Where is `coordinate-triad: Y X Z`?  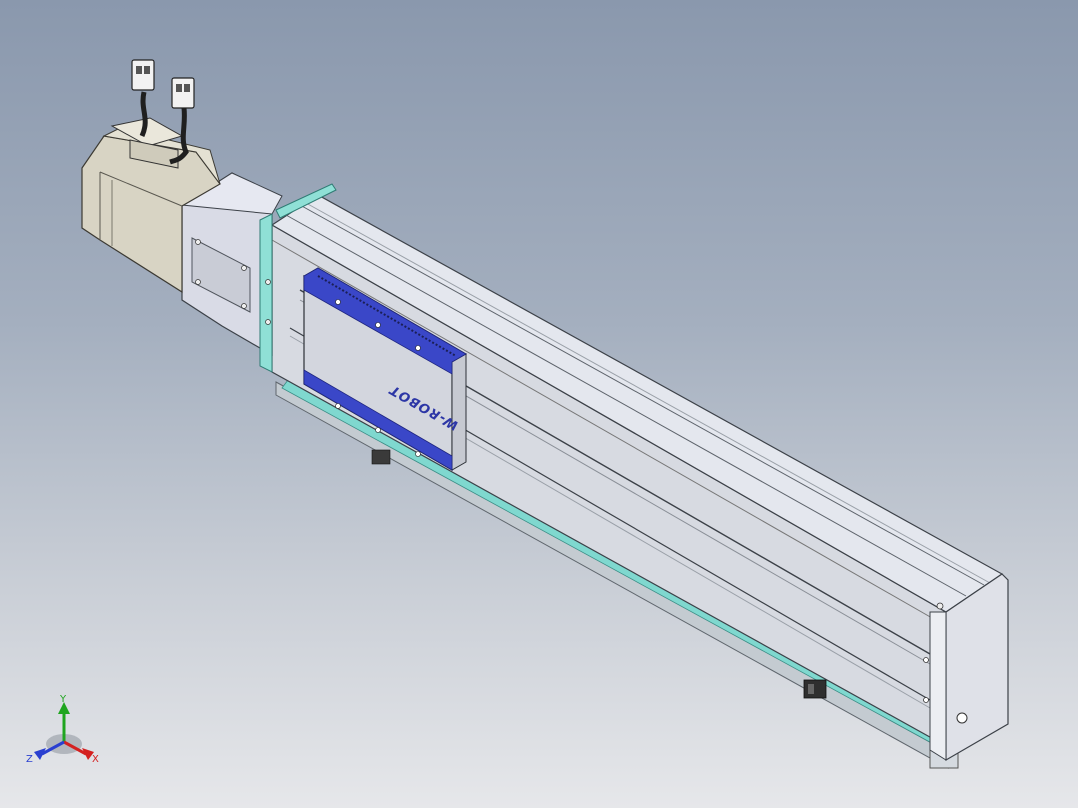
coordinate-triad: Y X Z is located at coordinates (62, 729).